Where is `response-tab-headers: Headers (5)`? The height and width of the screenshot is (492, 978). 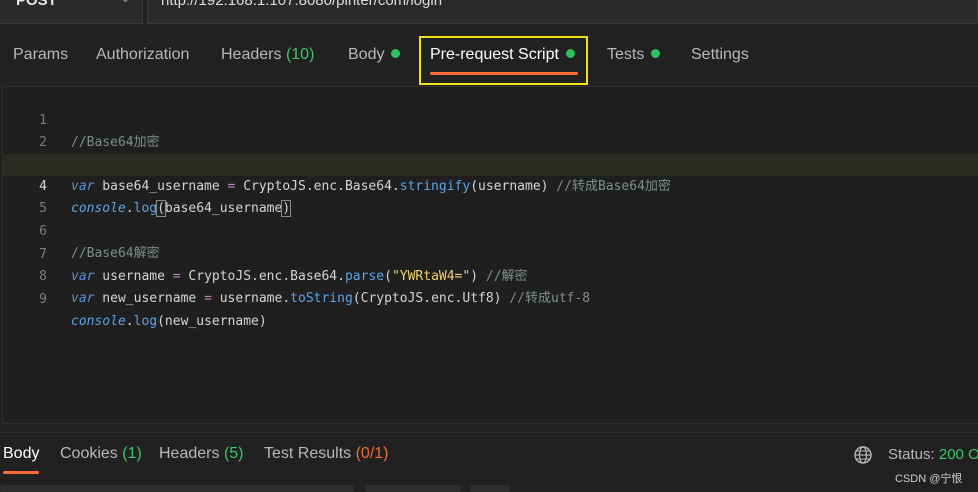
response-tab-headers: Headers (5) is located at coordinates (201, 454).